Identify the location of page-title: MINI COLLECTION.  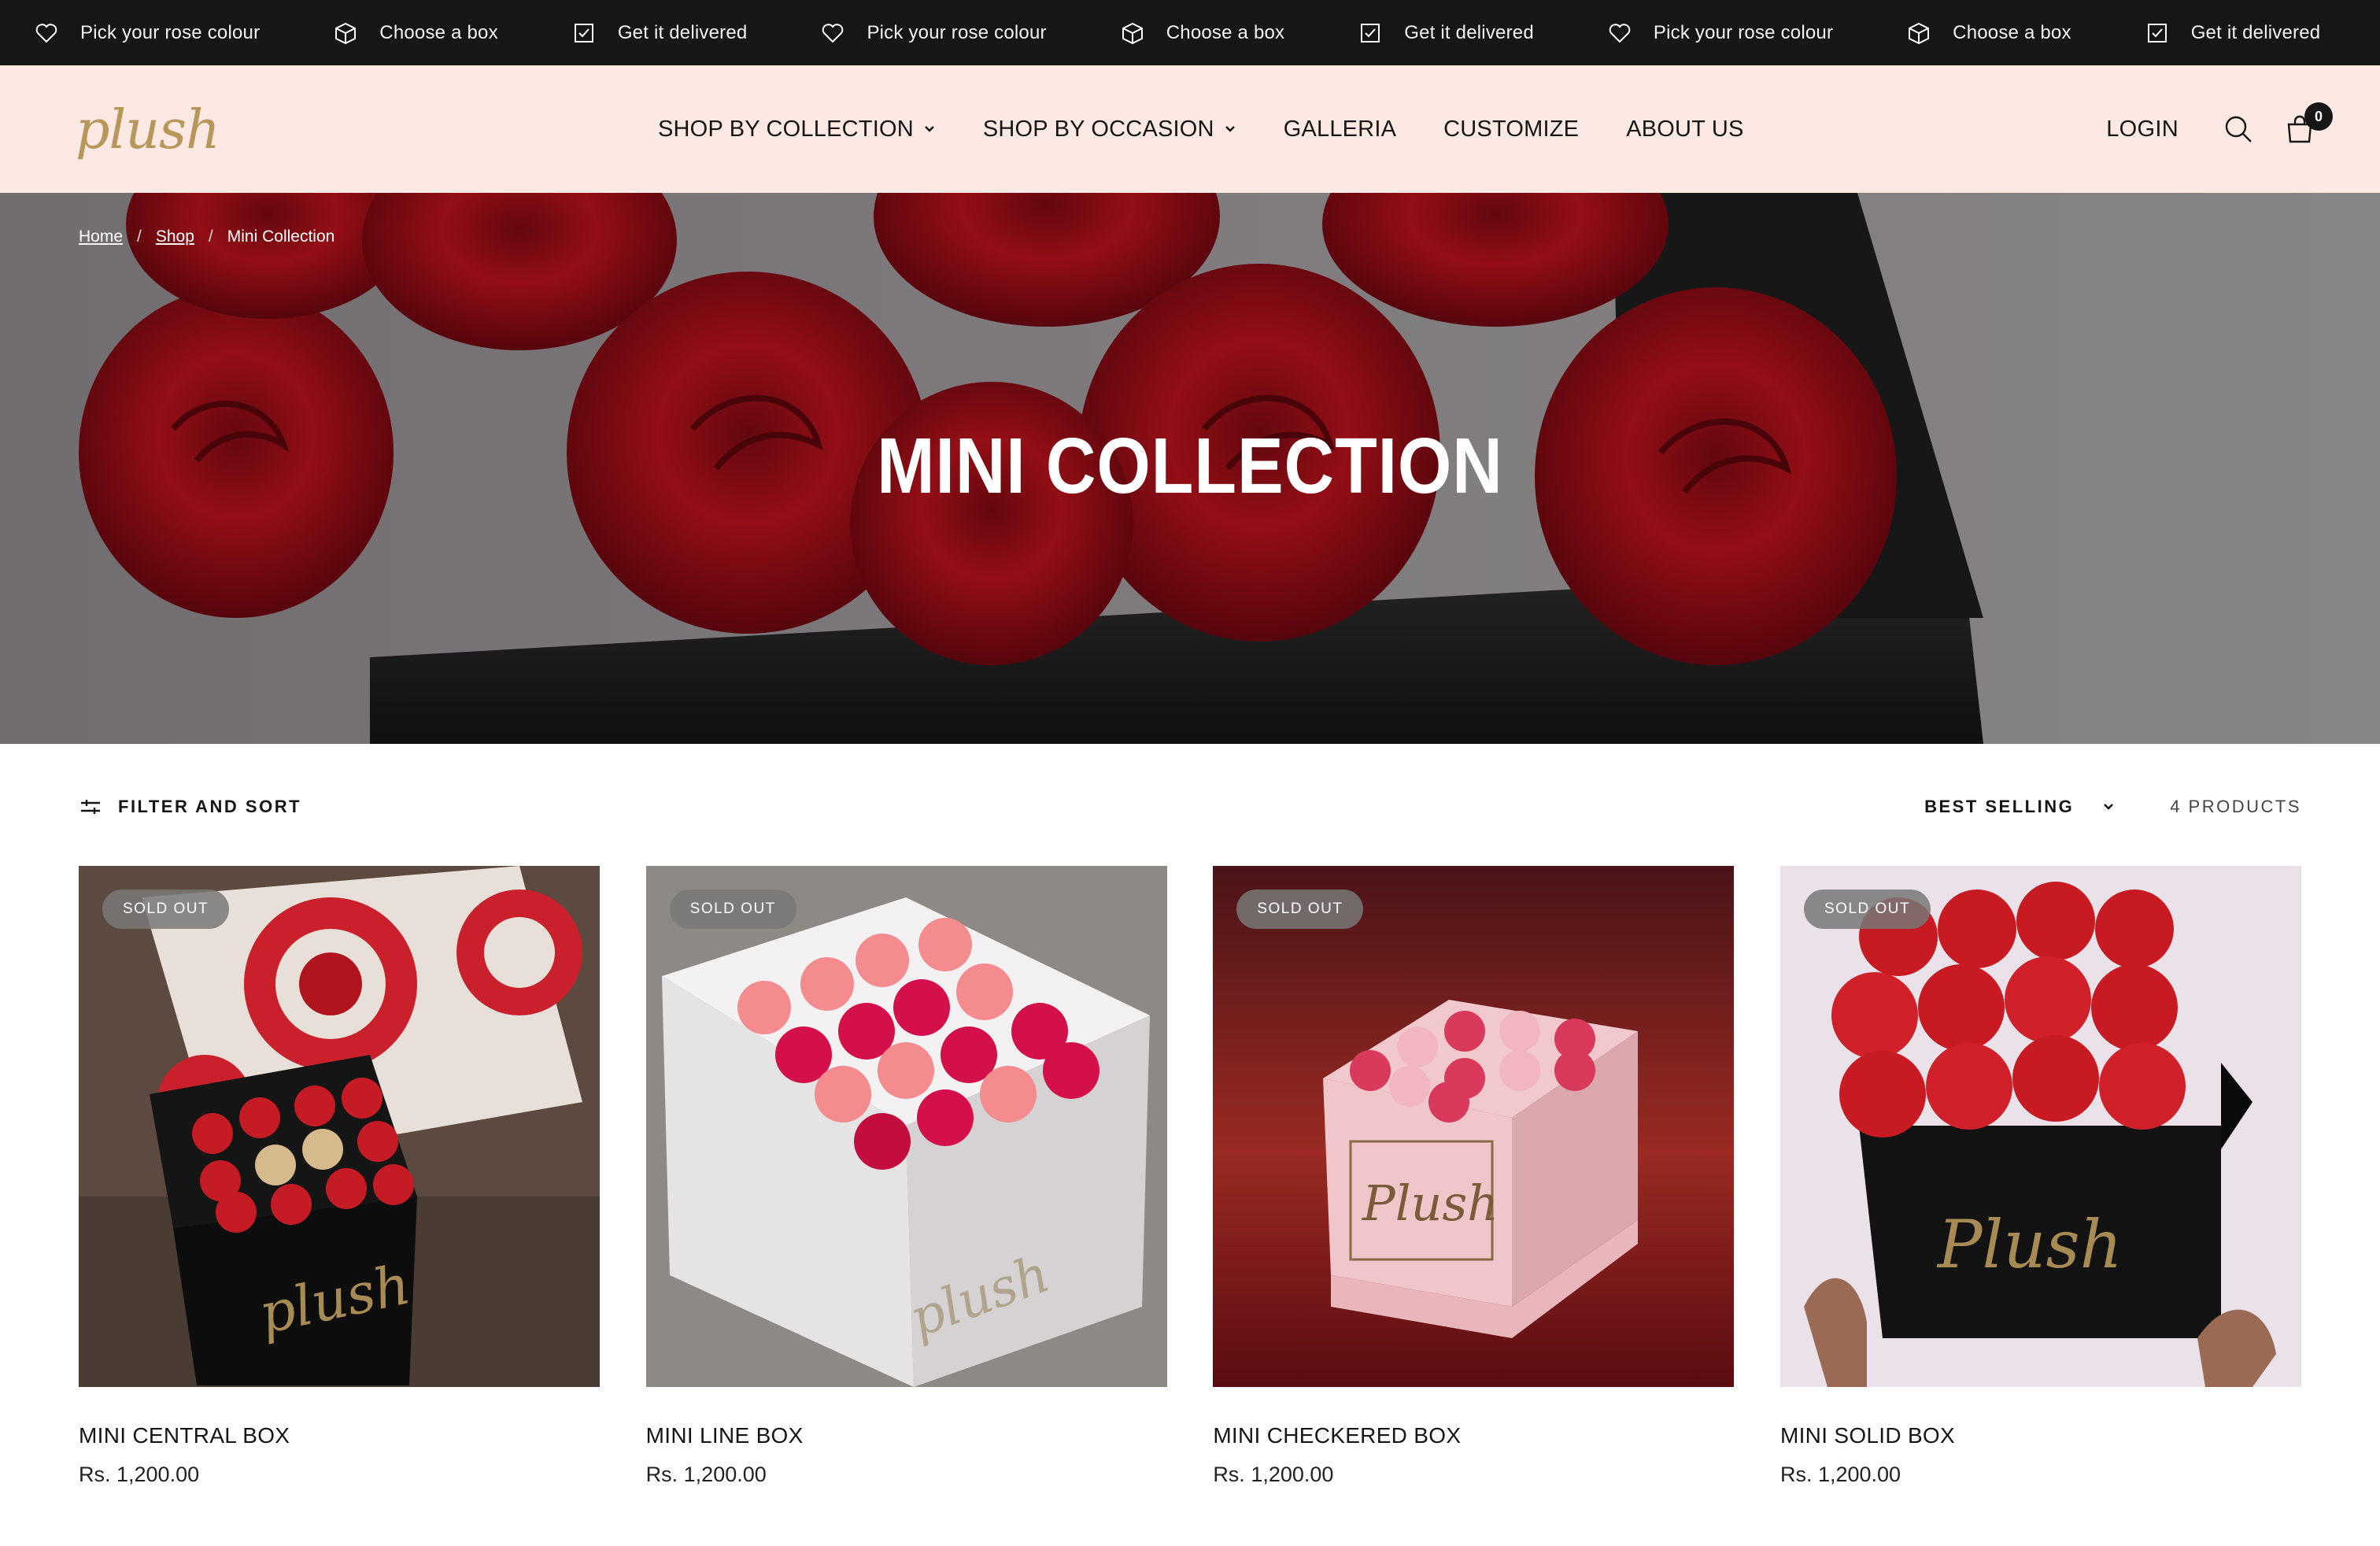
(1190, 466).